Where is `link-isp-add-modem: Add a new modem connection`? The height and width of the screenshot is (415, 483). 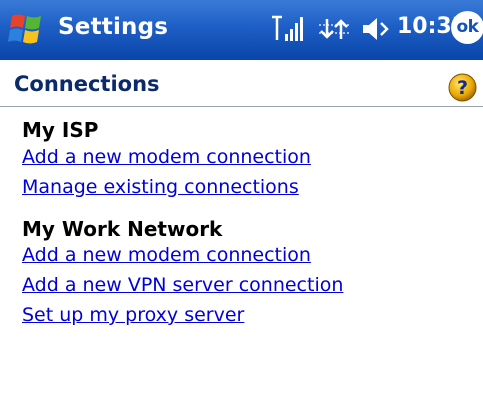
link-isp-add-modem: Add a new modem connection is located at coordinates (166, 157).